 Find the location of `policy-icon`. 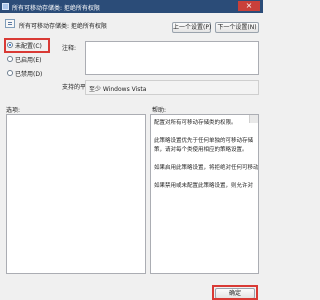

policy-icon is located at coordinates (5, 6).